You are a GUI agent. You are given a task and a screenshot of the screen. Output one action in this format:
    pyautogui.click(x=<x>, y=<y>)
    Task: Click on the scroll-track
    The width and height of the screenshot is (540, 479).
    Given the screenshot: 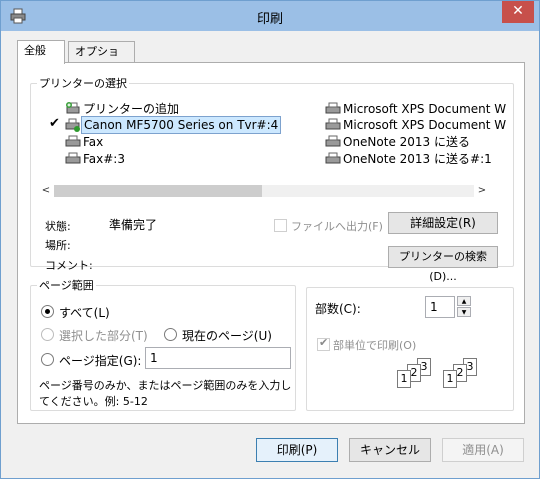 What is the action you would take?
    pyautogui.click(x=264, y=191)
    